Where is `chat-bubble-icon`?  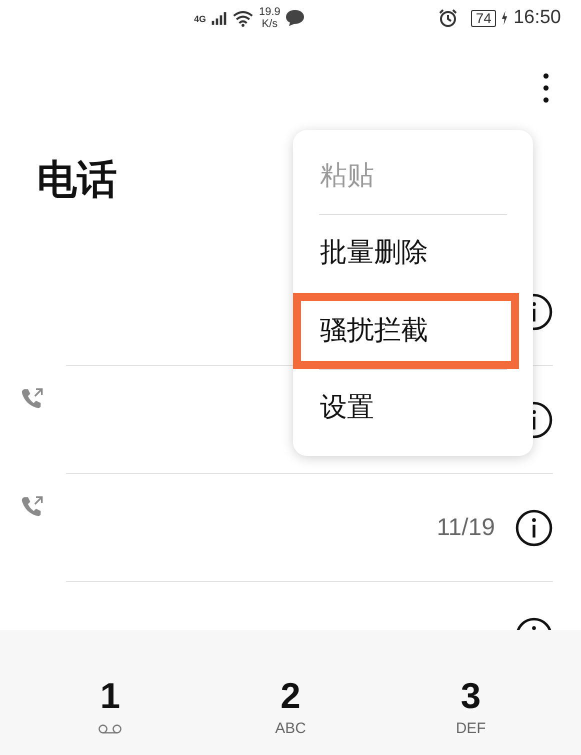 chat-bubble-icon is located at coordinates (295, 18).